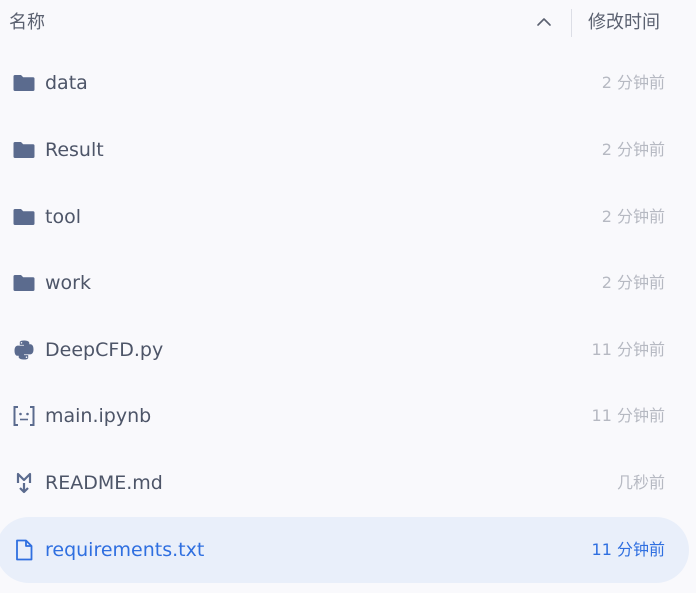  I want to click on file-name: README.md, so click(104, 483).